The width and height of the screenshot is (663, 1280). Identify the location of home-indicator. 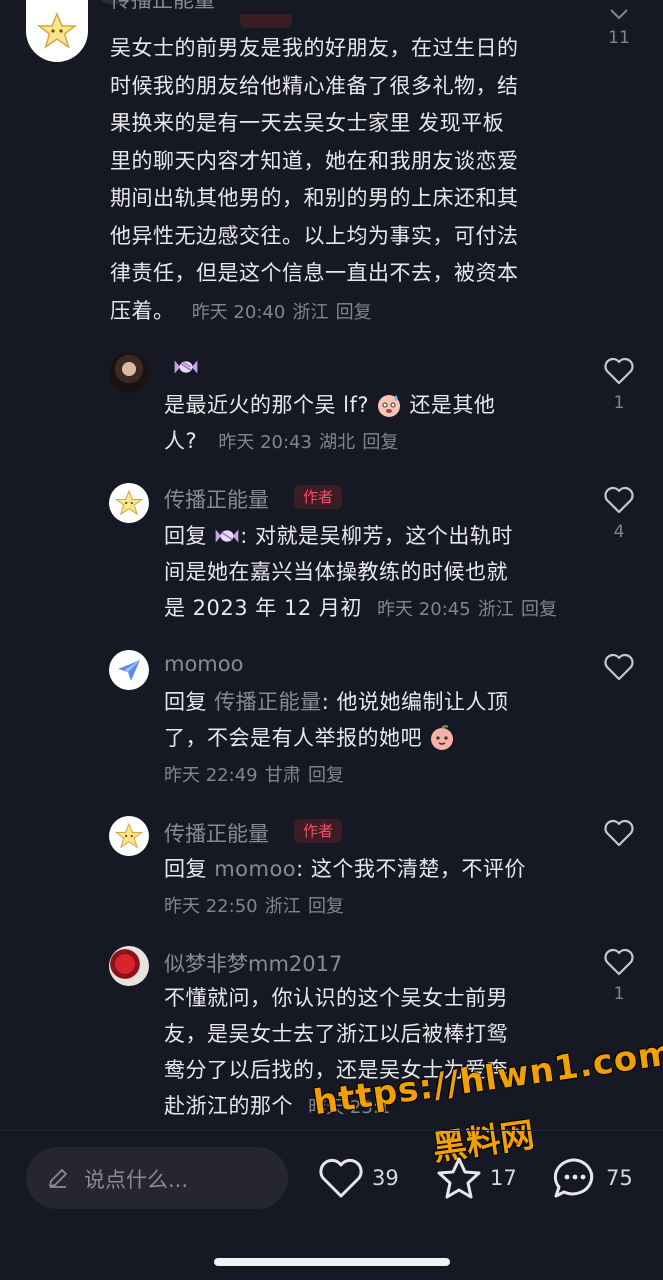
(332, 1262).